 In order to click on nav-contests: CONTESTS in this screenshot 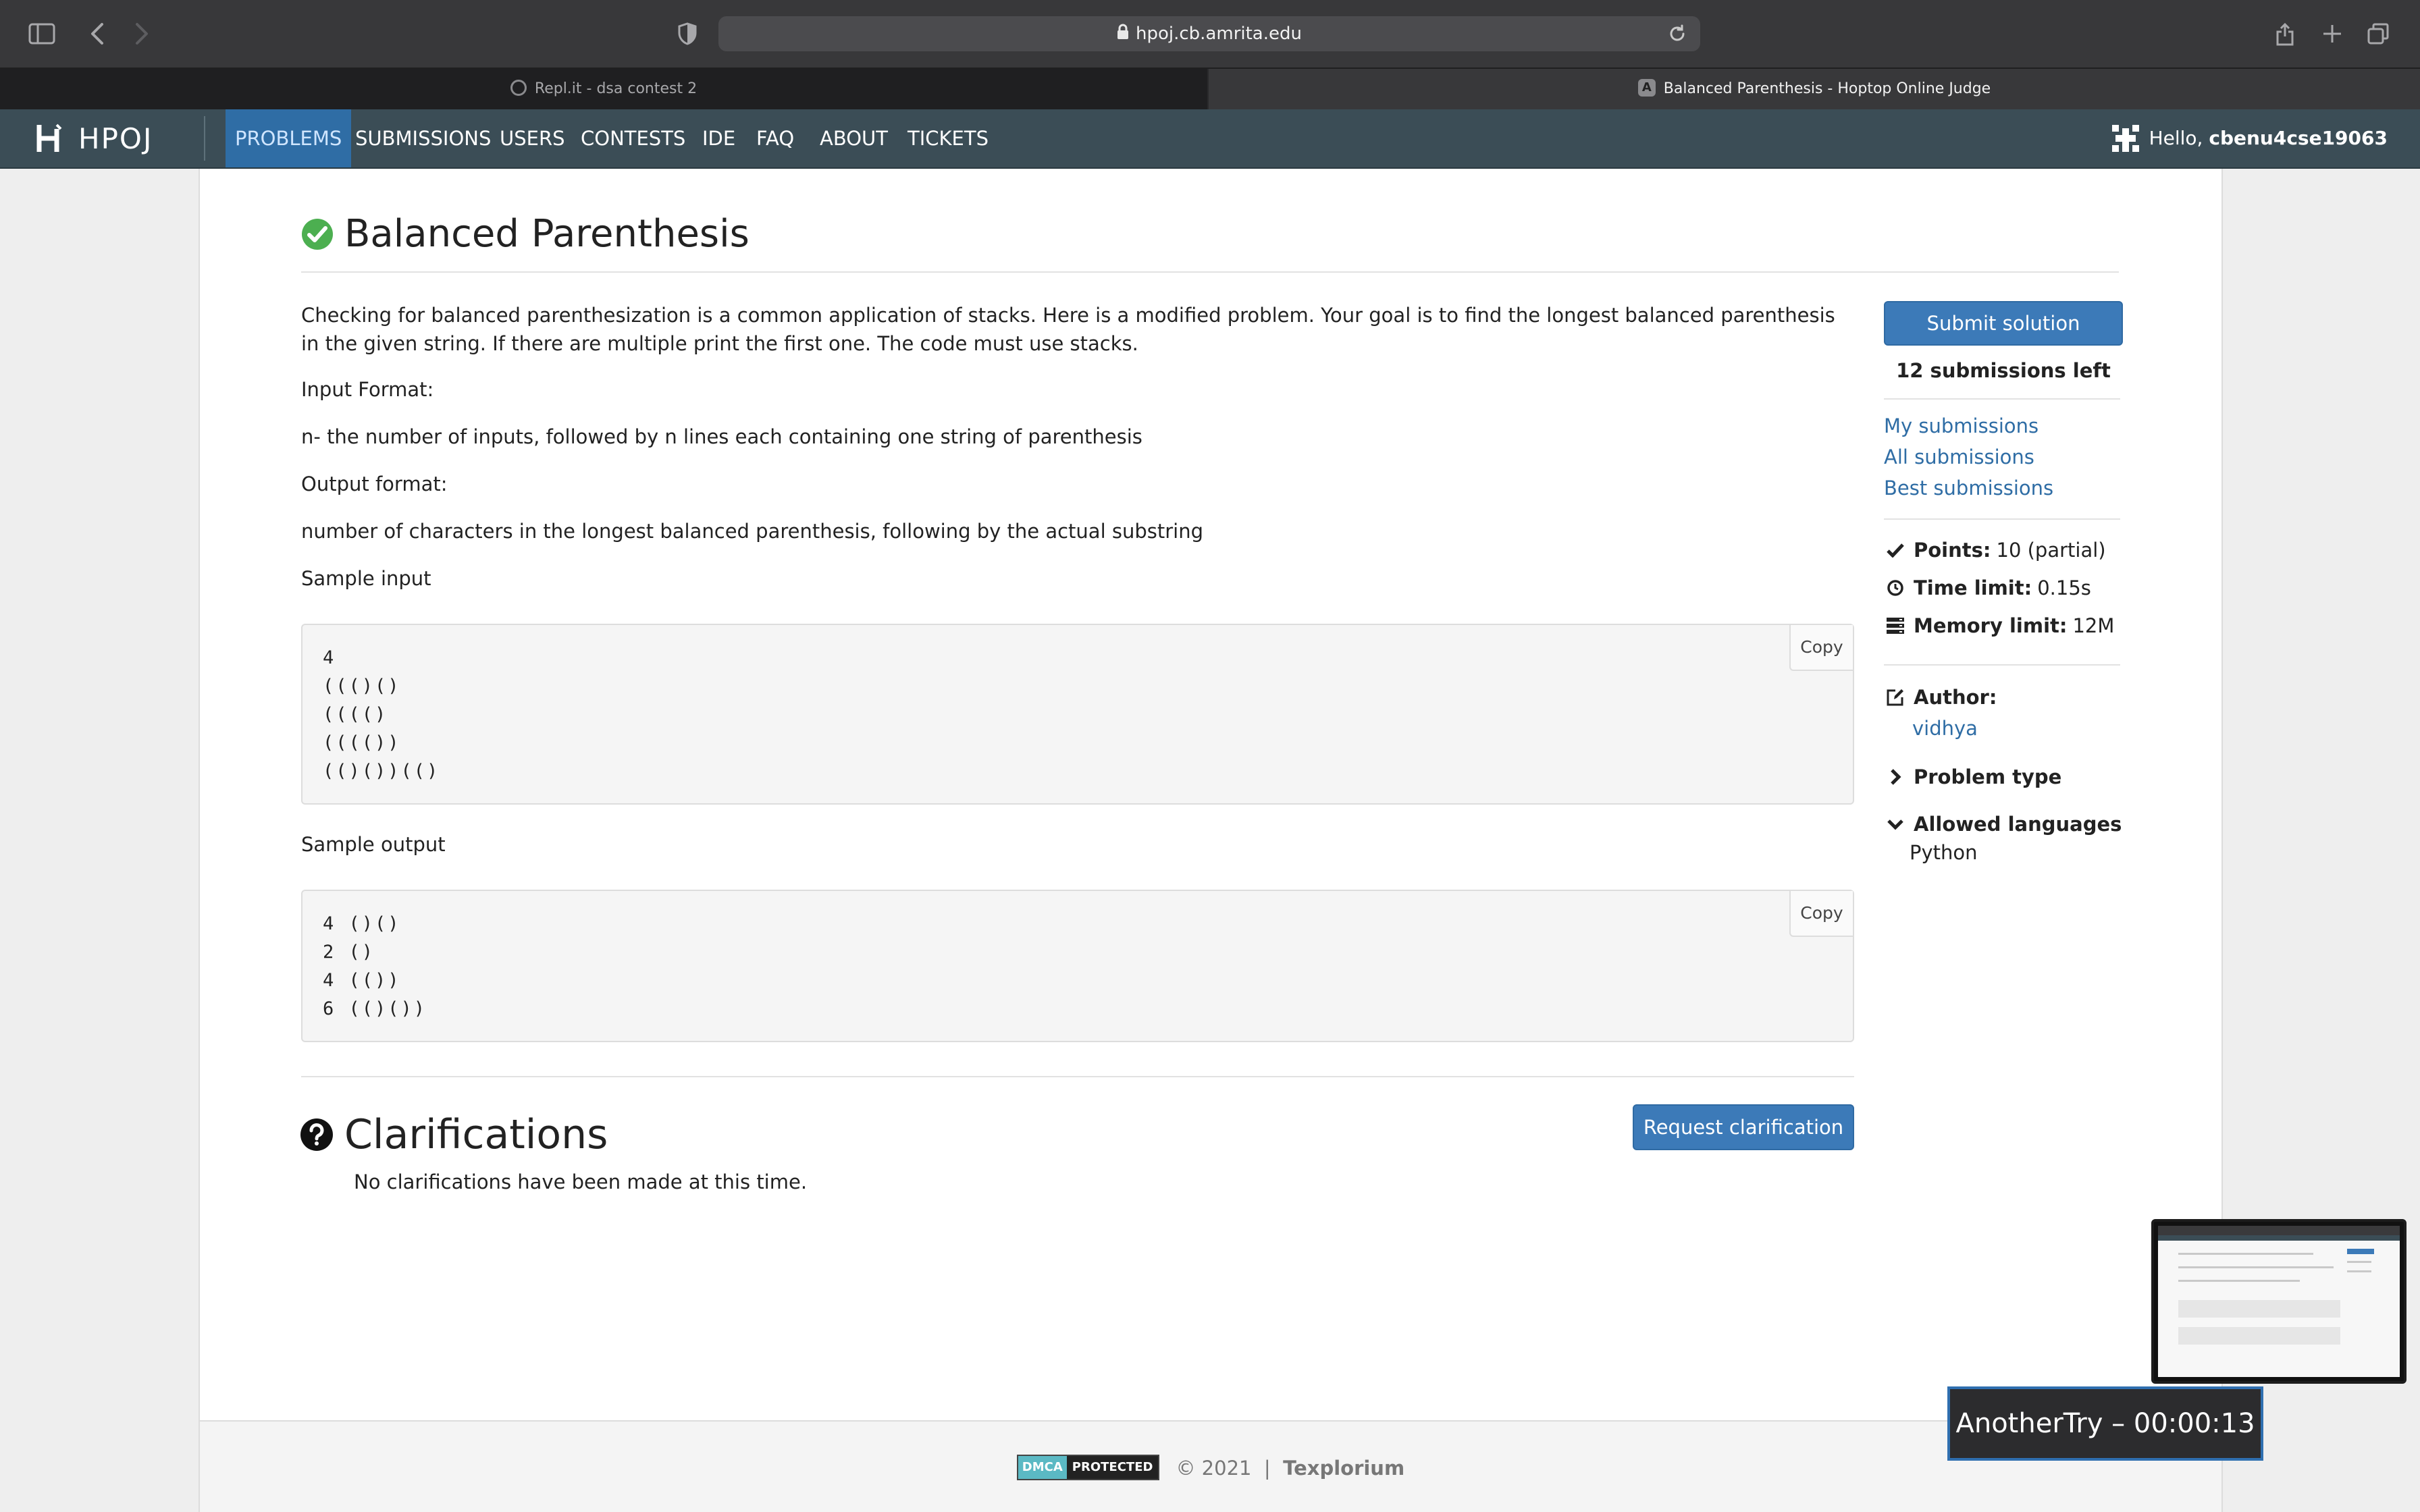, I will do `click(633, 138)`.